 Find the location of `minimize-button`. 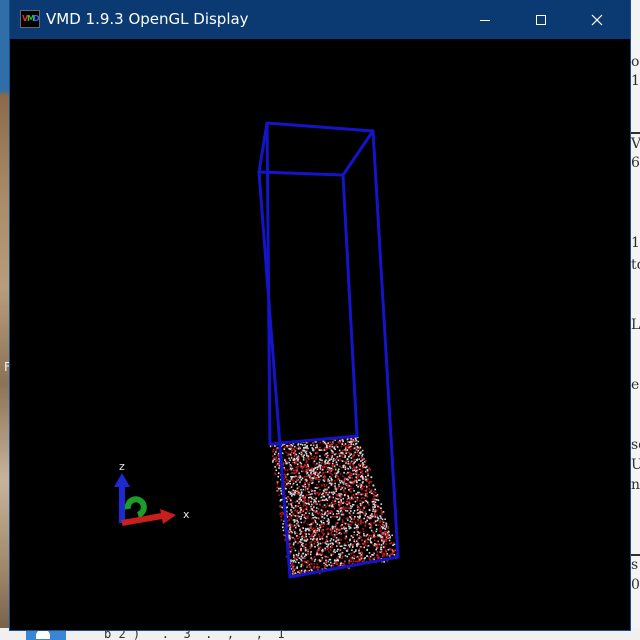

minimize-button is located at coordinates (485, 19).